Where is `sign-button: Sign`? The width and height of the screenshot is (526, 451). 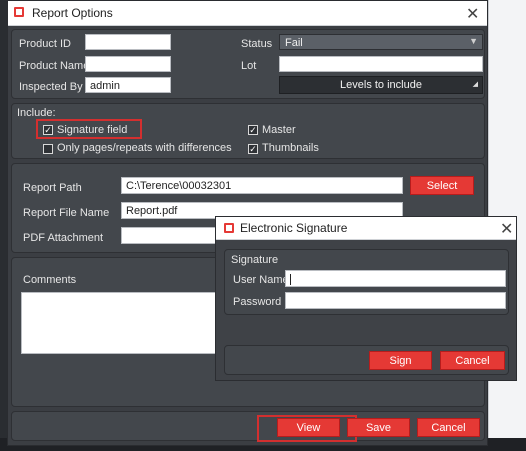
sign-button: Sign is located at coordinates (400, 360).